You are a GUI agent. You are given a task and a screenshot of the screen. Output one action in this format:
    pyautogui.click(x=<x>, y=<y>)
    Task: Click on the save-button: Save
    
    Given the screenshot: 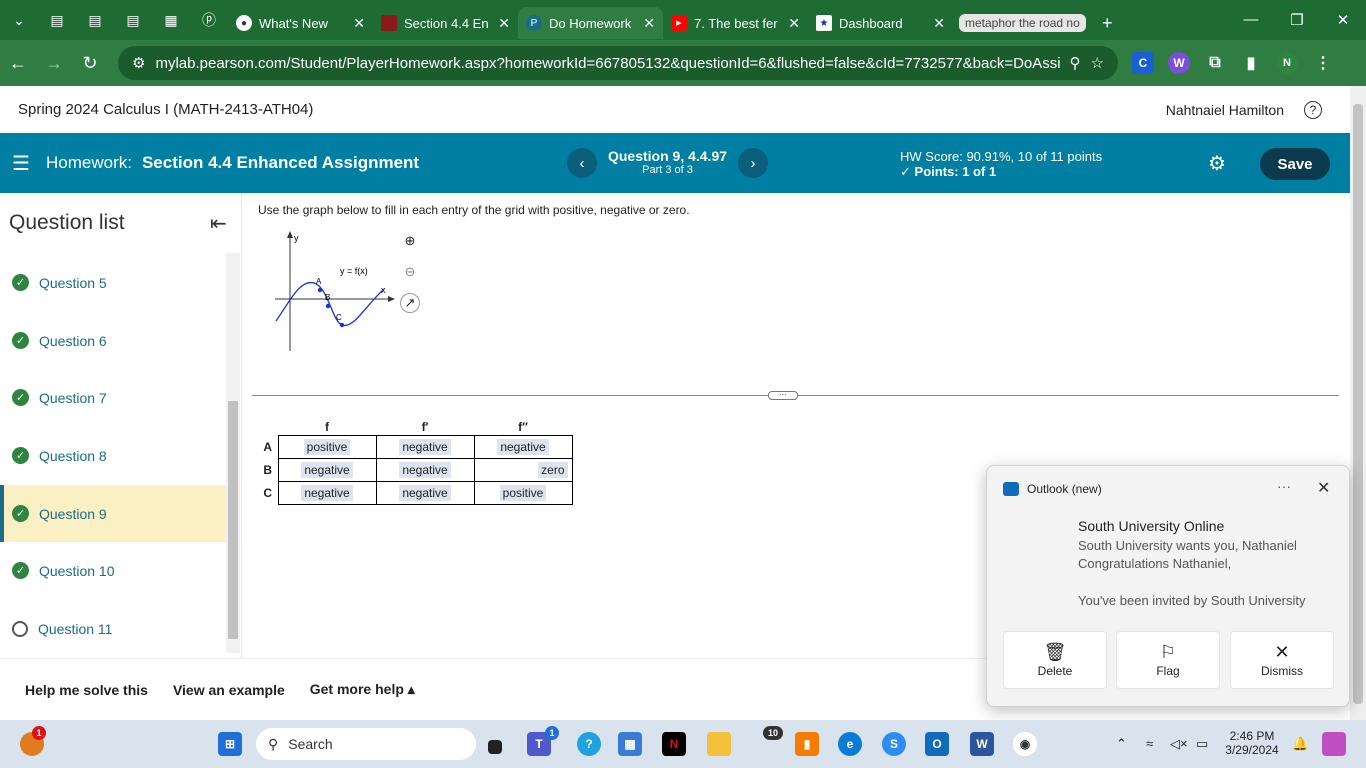 What is the action you would take?
    pyautogui.click(x=1295, y=164)
    